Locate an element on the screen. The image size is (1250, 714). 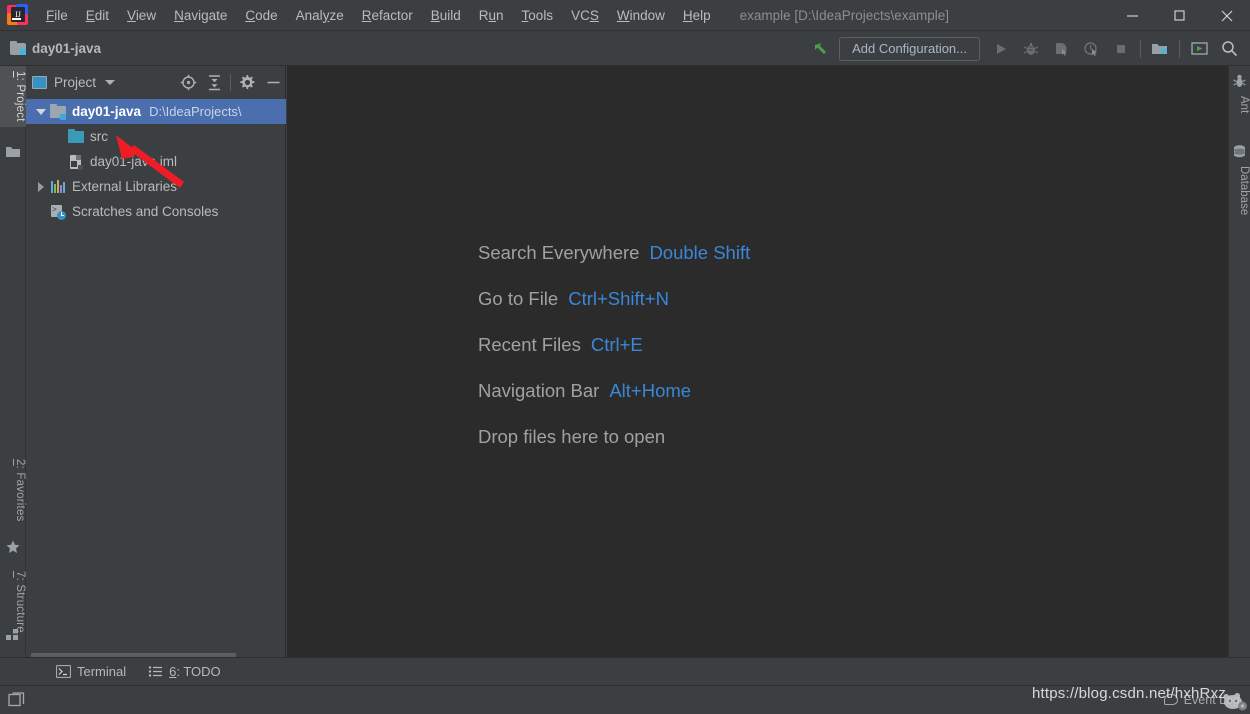
select-opened-file-icon is located at coordinates (188, 83).